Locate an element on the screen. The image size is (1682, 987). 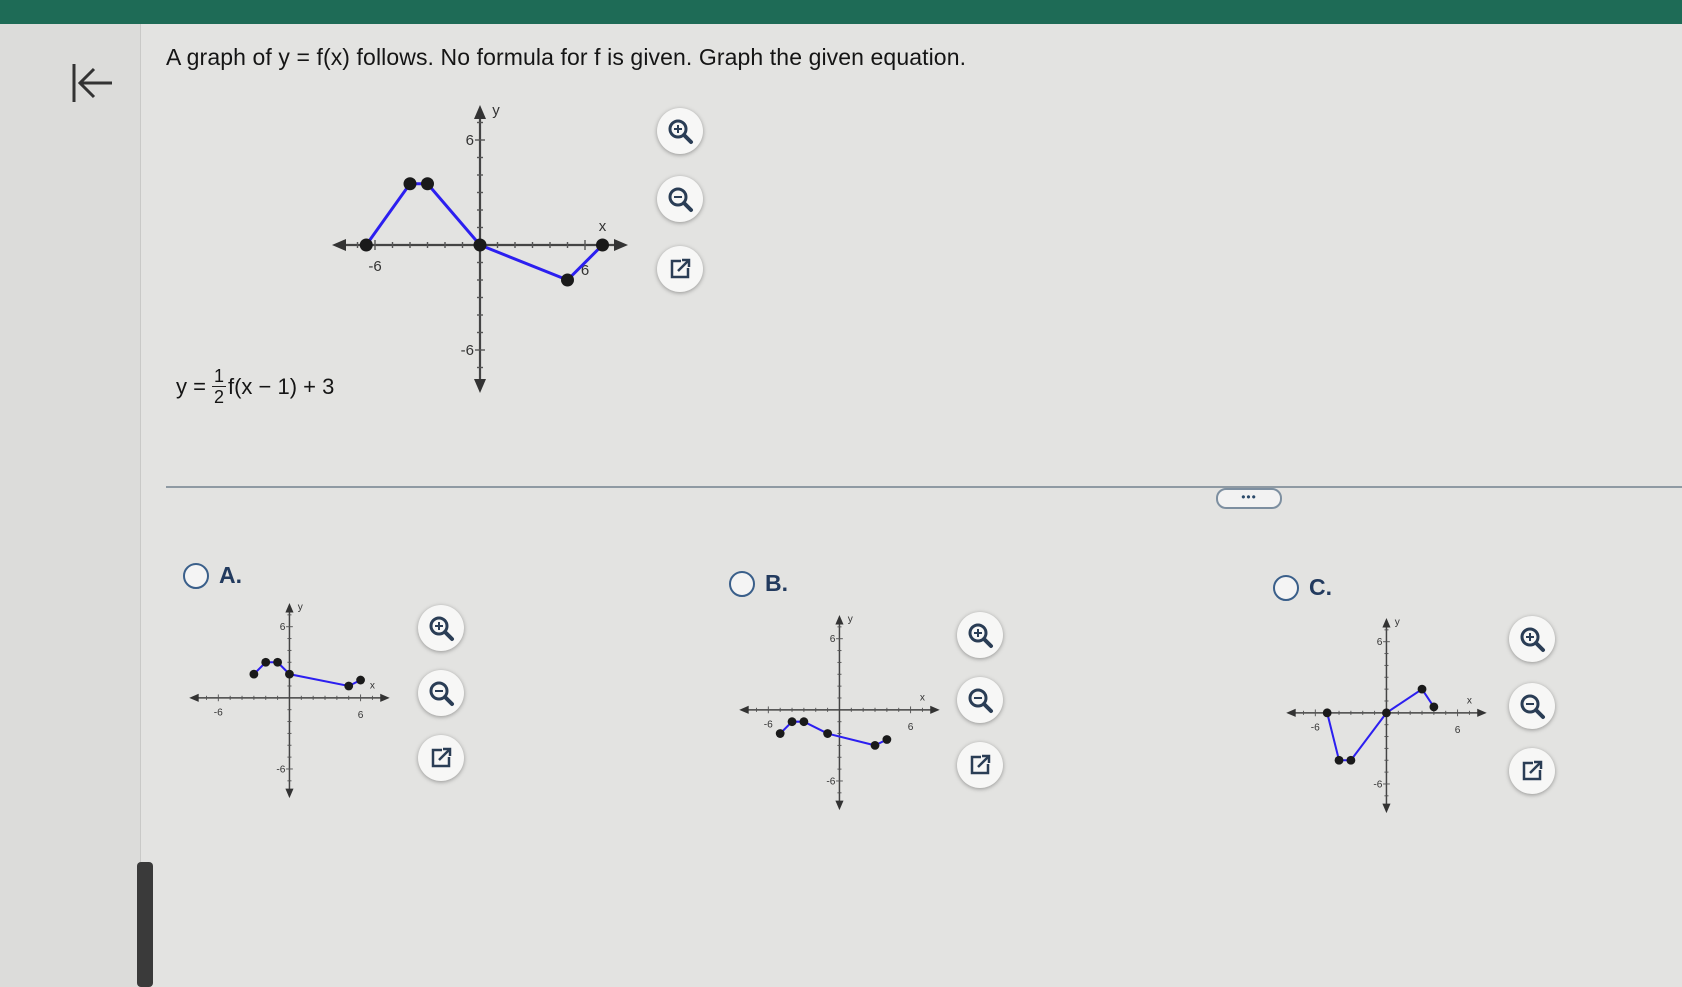
given-equation: y = 1 2 f(x − 1) + 3 is located at coordinates (255, 386).